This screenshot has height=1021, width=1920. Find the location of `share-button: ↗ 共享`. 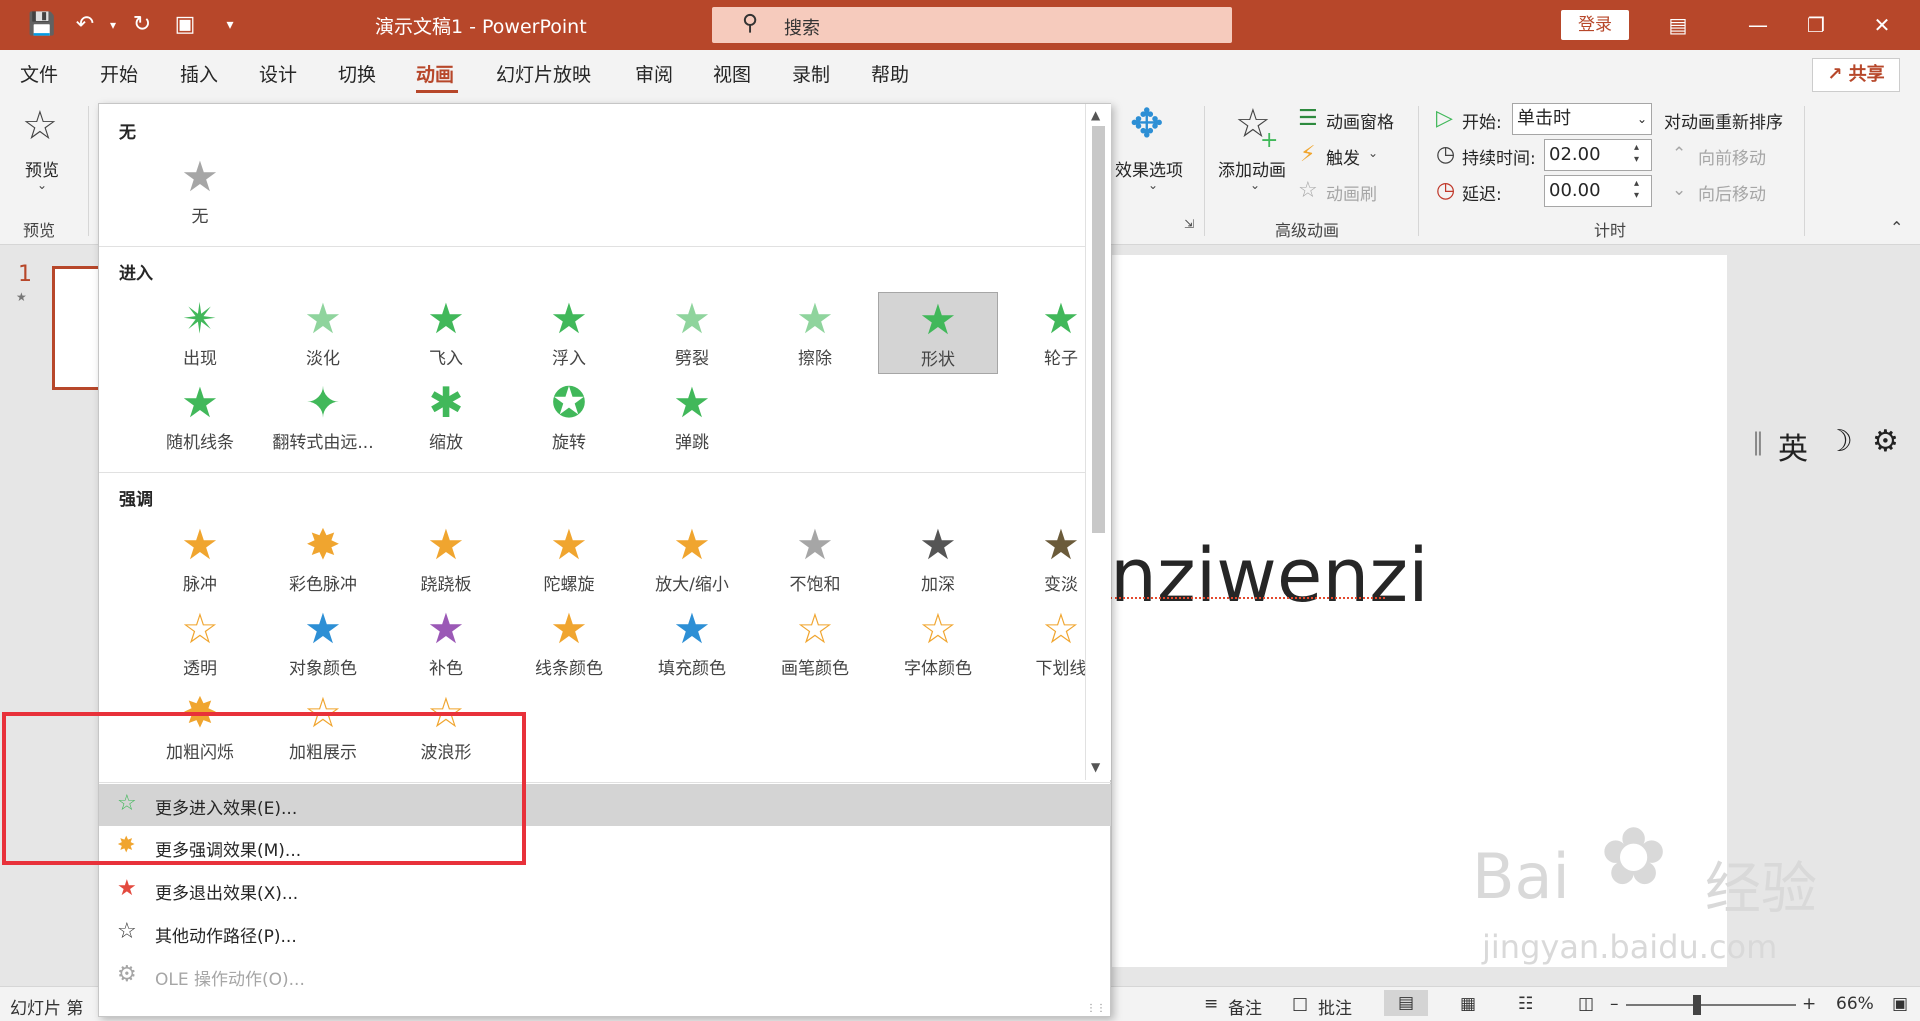

share-button: ↗ 共享 is located at coordinates (1856, 75).